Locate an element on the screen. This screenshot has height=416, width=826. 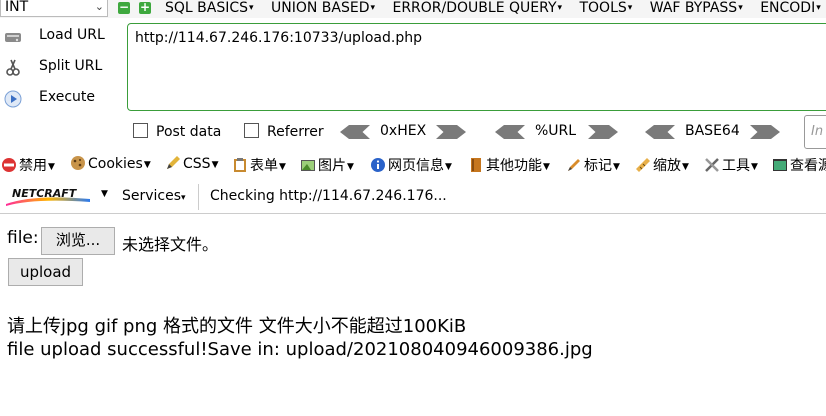
play-icon is located at coordinates (13, 99).